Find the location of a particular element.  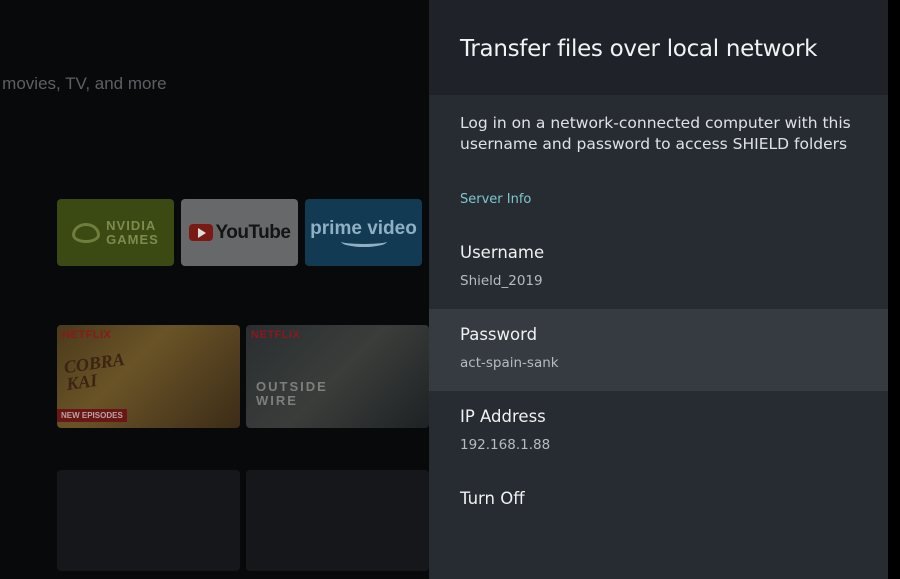

username-value: Shield_2019 is located at coordinates (501, 281).